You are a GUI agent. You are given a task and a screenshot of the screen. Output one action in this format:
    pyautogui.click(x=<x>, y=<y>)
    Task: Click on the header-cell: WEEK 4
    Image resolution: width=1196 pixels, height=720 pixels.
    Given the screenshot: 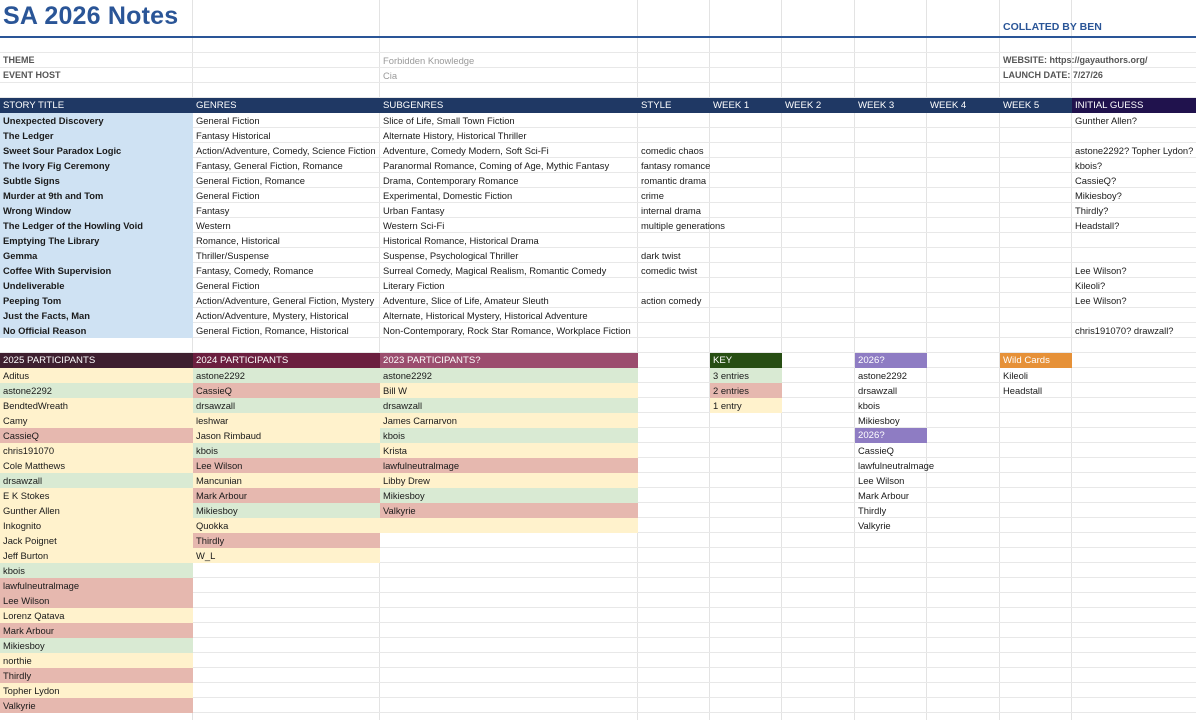 What is the action you would take?
    pyautogui.click(x=963, y=105)
    